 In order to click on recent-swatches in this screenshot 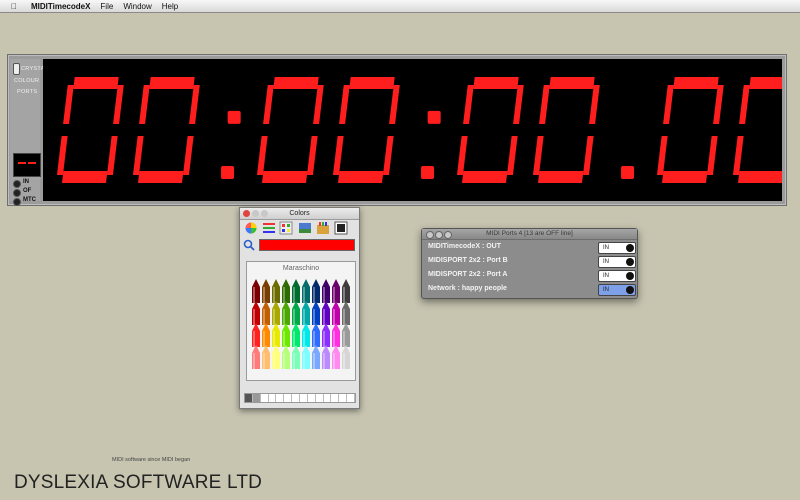, I will do `click(300, 398)`.